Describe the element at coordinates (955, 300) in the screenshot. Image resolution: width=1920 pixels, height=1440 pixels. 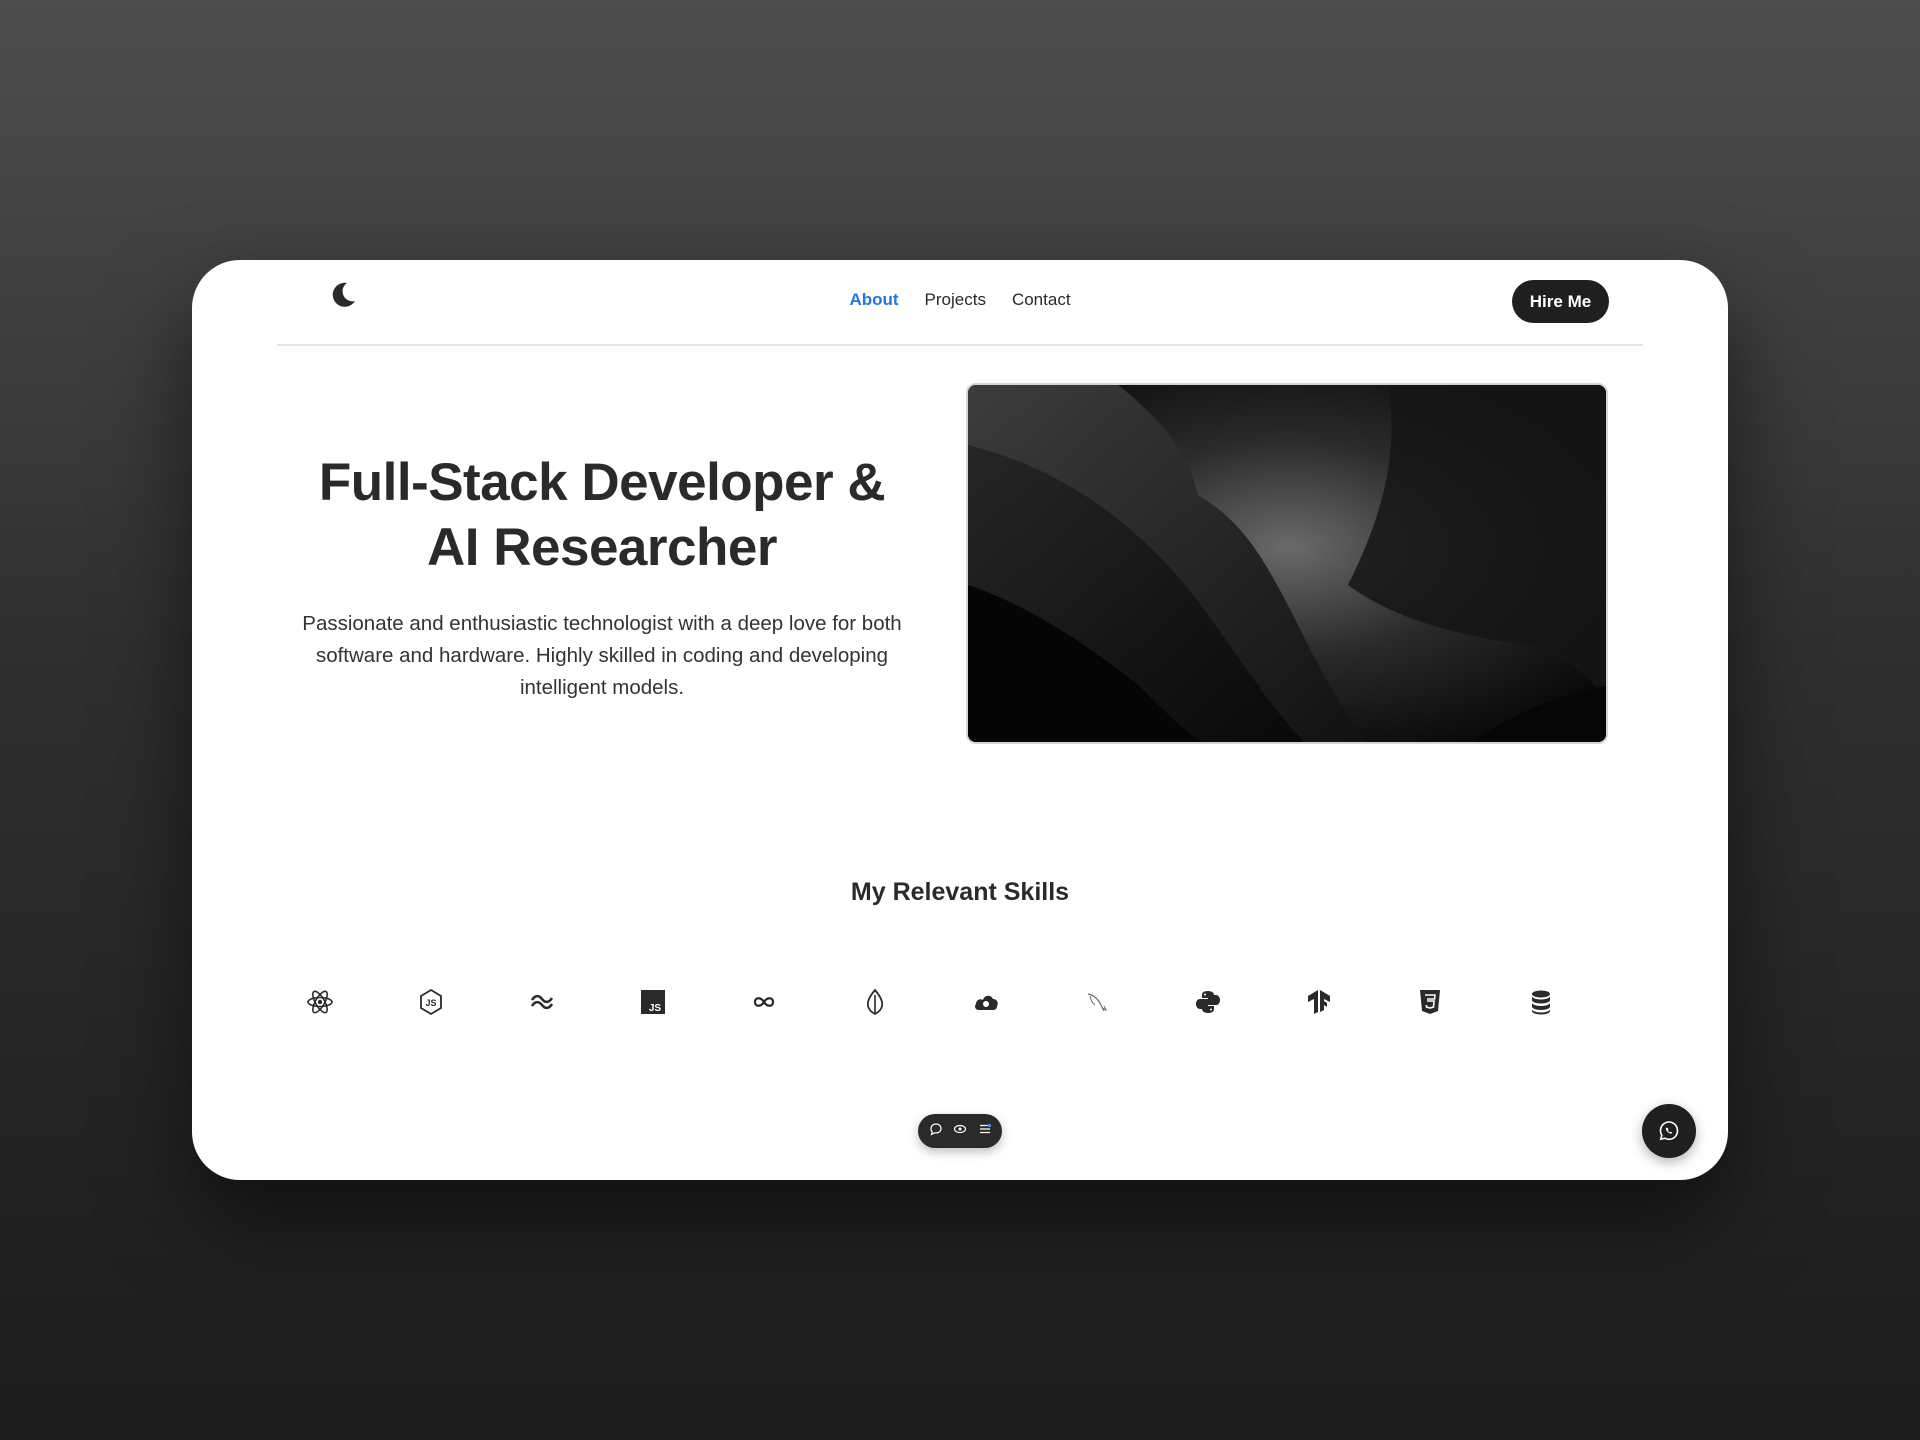
I see `nav-link-projects: Projects` at that location.